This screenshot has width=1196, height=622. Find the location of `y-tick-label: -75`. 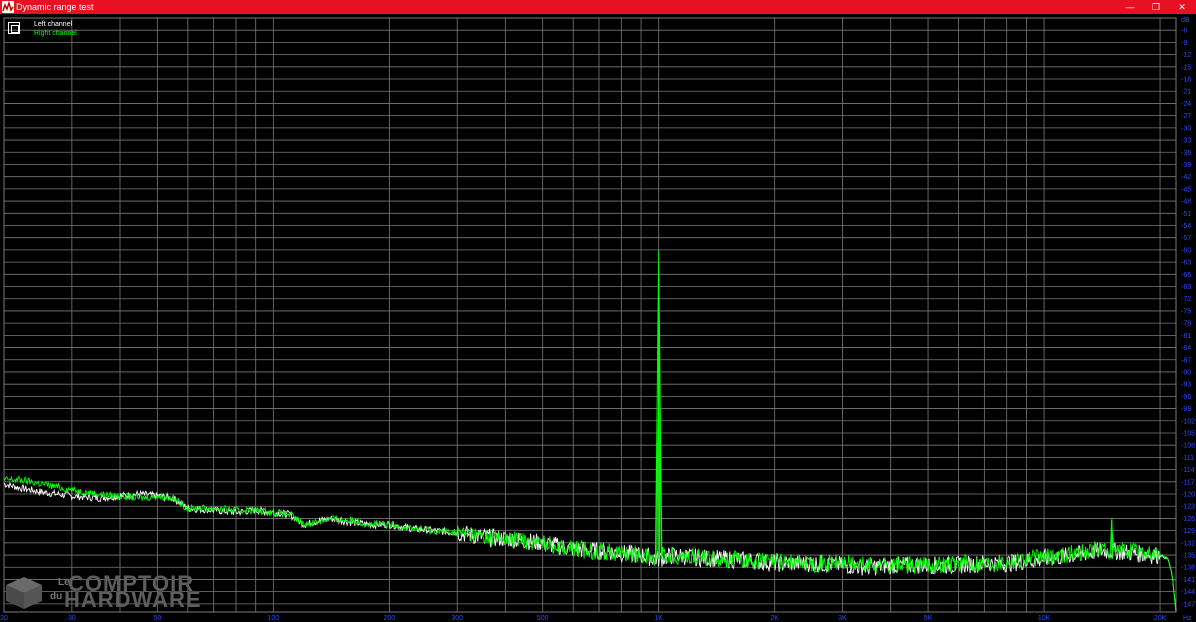

y-tick-label: -75 is located at coordinates (1186, 311).